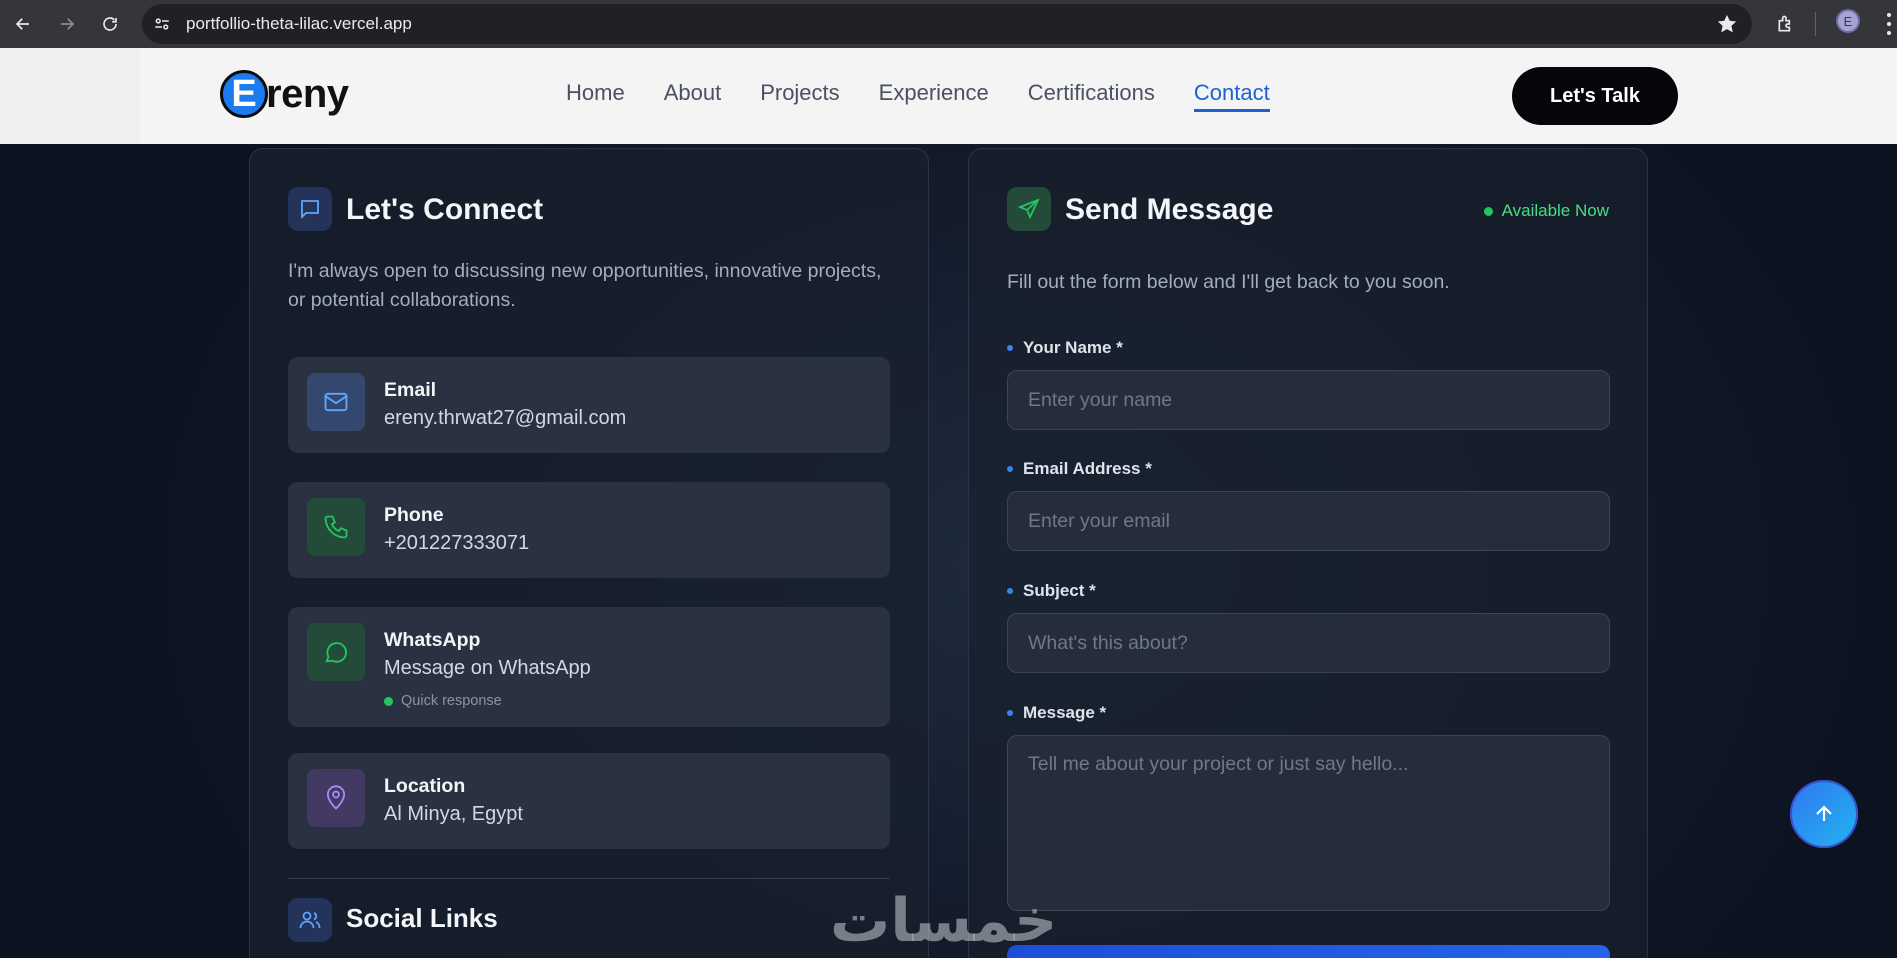  What do you see at coordinates (70, 96) in the screenshot?
I see `navbar-bg-left` at bounding box center [70, 96].